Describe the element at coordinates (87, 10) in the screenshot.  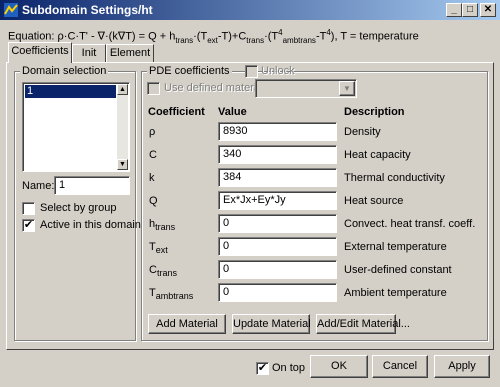
I see `window-title: Subdomain Settings/ht` at that location.